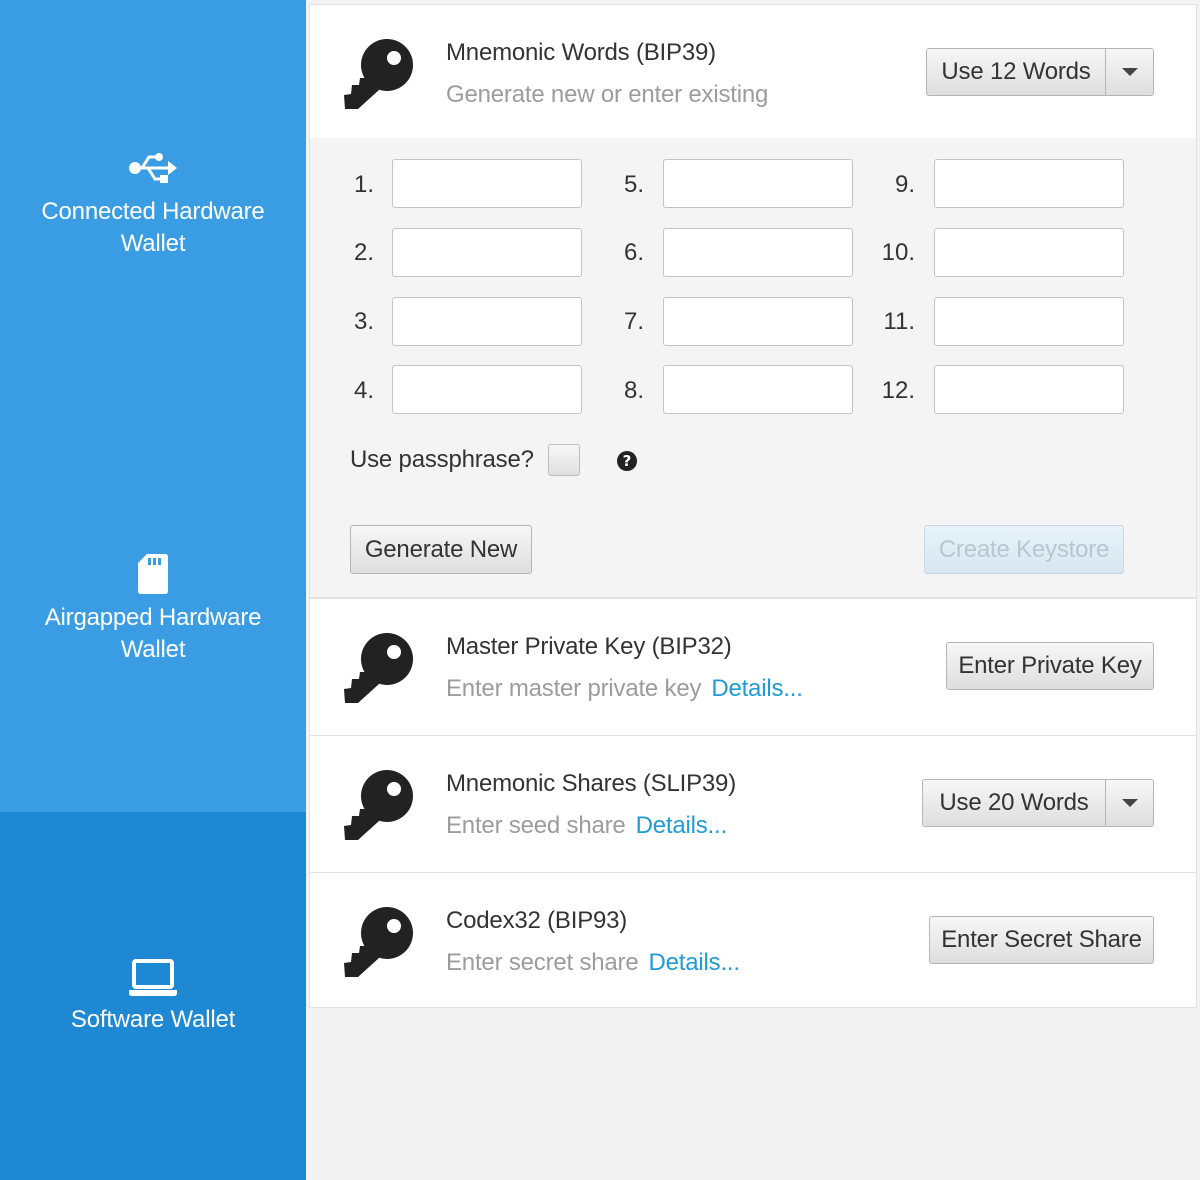 The width and height of the screenshot is (1200, 1180). I want to click on word-label: 2., so click(363, 252).